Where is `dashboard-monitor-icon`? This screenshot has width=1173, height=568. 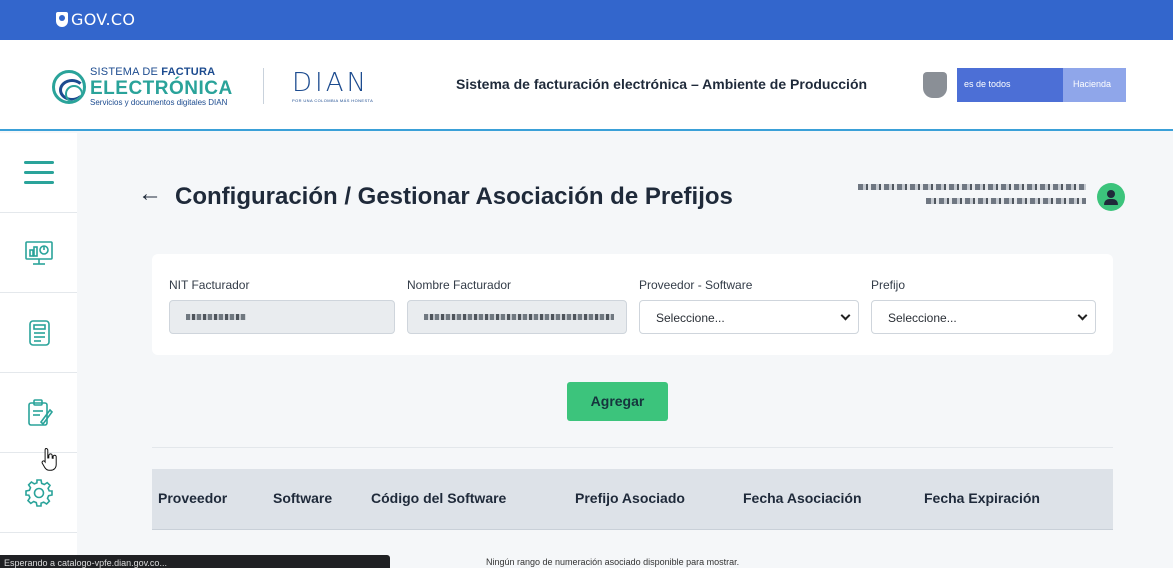 dashboard-monitor-icon is located at coordinates (38, 252).